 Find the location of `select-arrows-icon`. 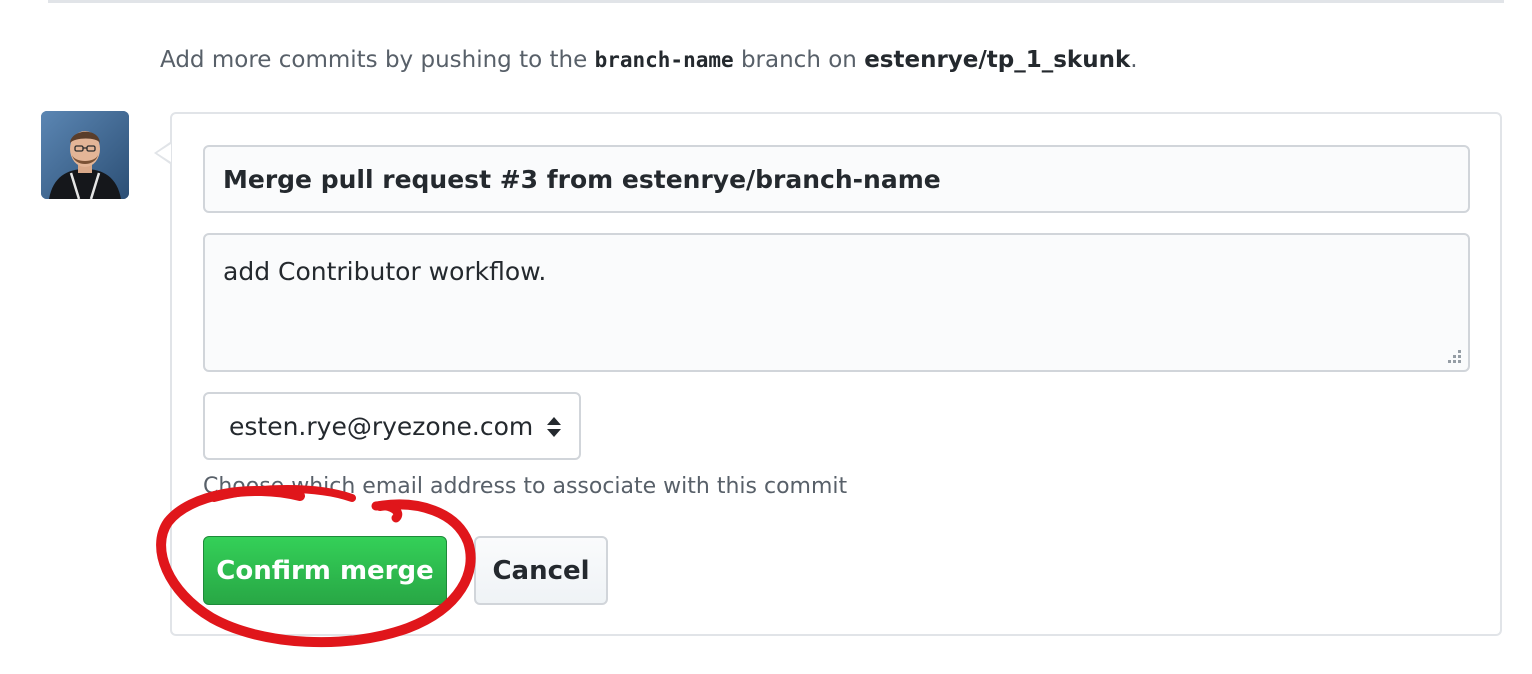

select-arrows-icon is located at coordinates (554, 427).